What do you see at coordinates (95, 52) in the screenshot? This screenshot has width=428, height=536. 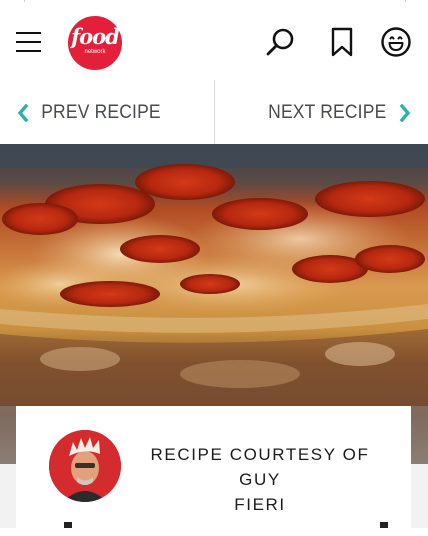 I see `logo-subtext: network` at bounding box center [95, 52].